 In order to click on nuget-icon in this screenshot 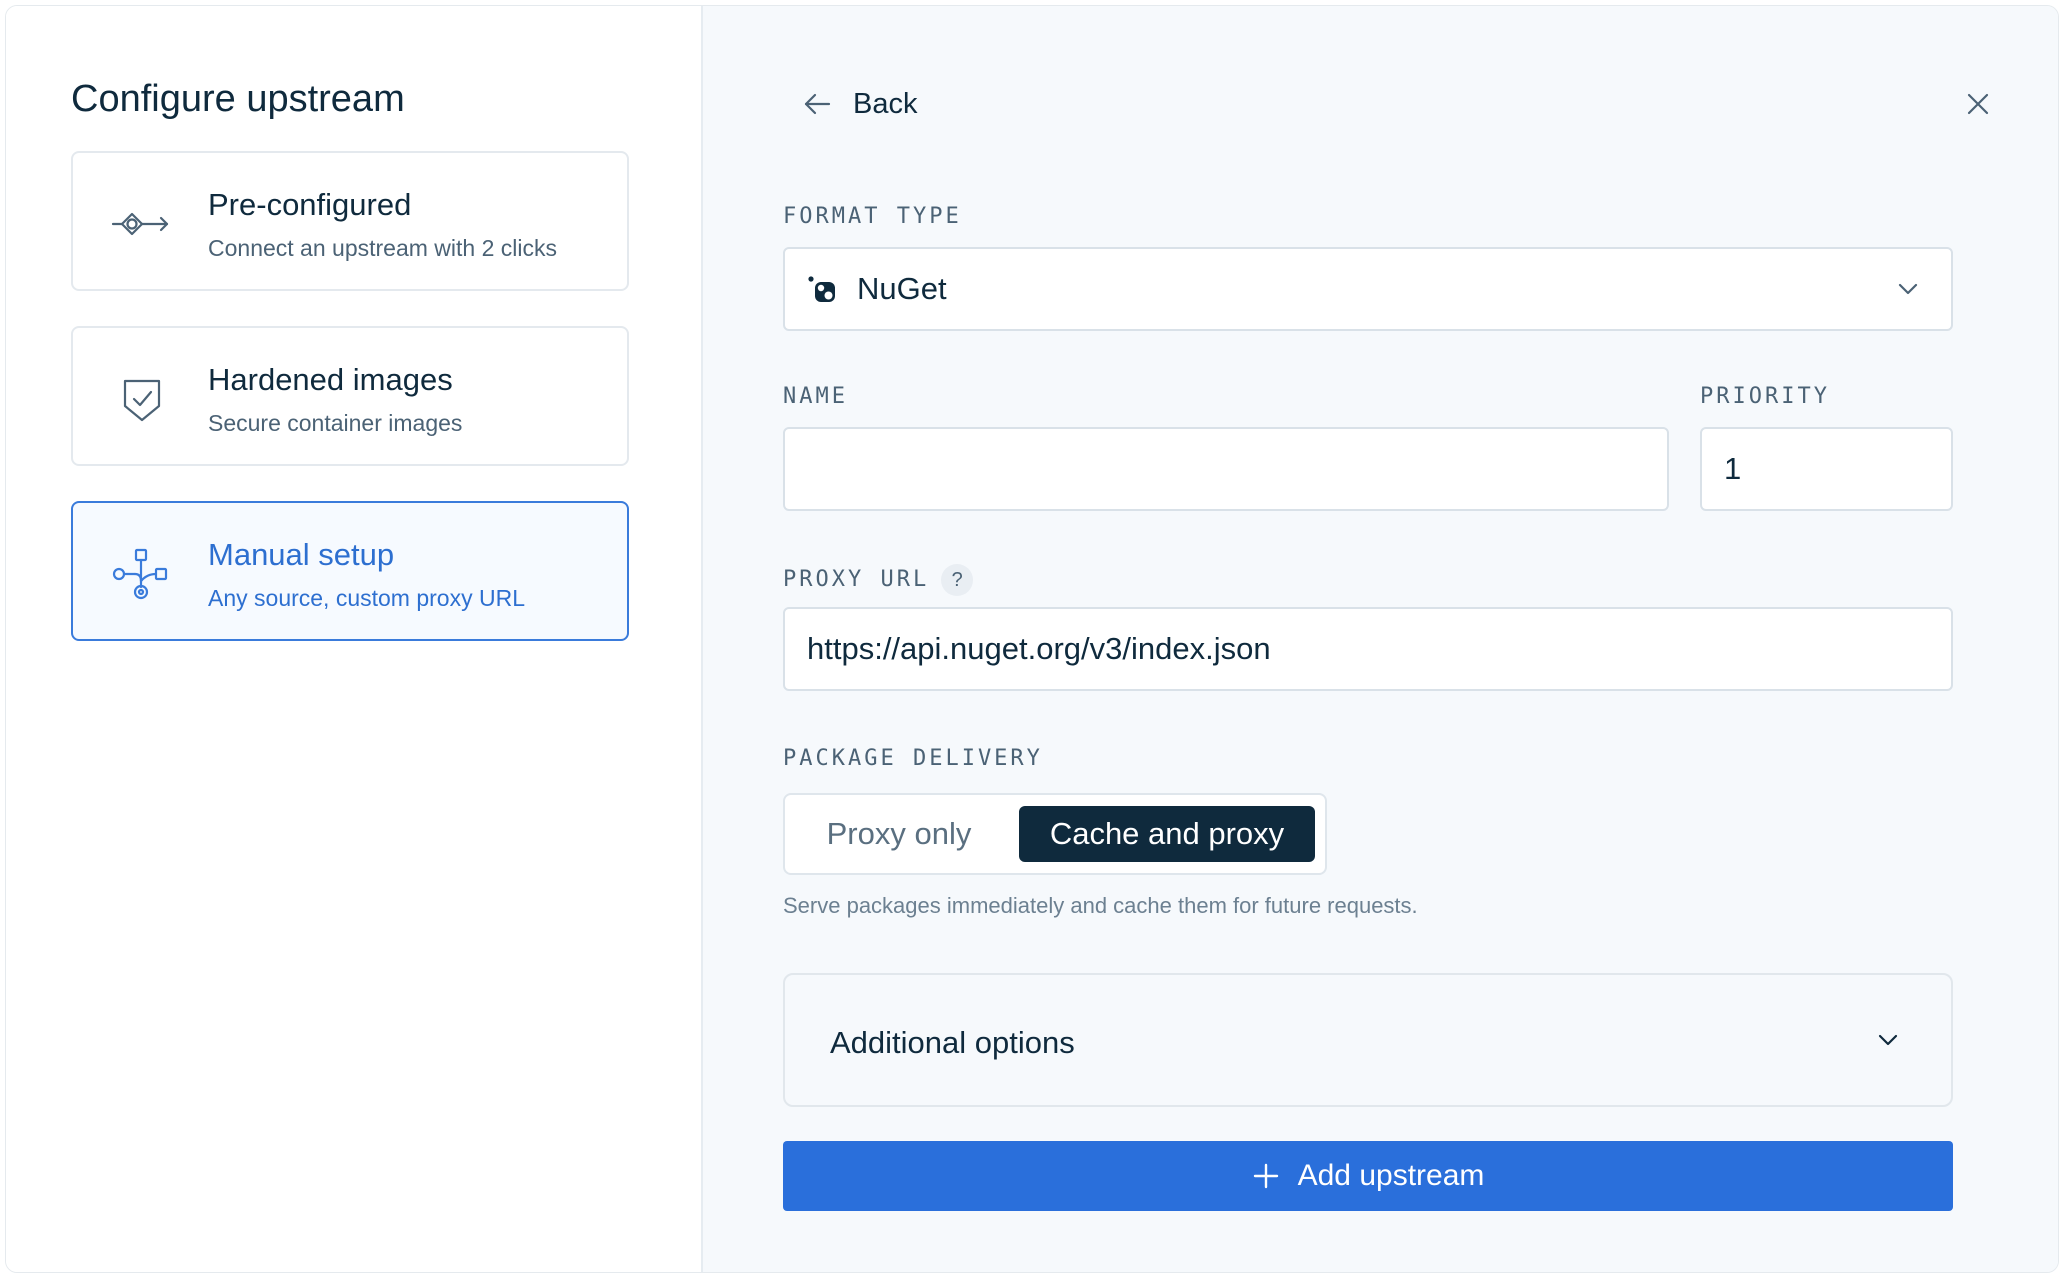, I will do `click(821, 289)`.